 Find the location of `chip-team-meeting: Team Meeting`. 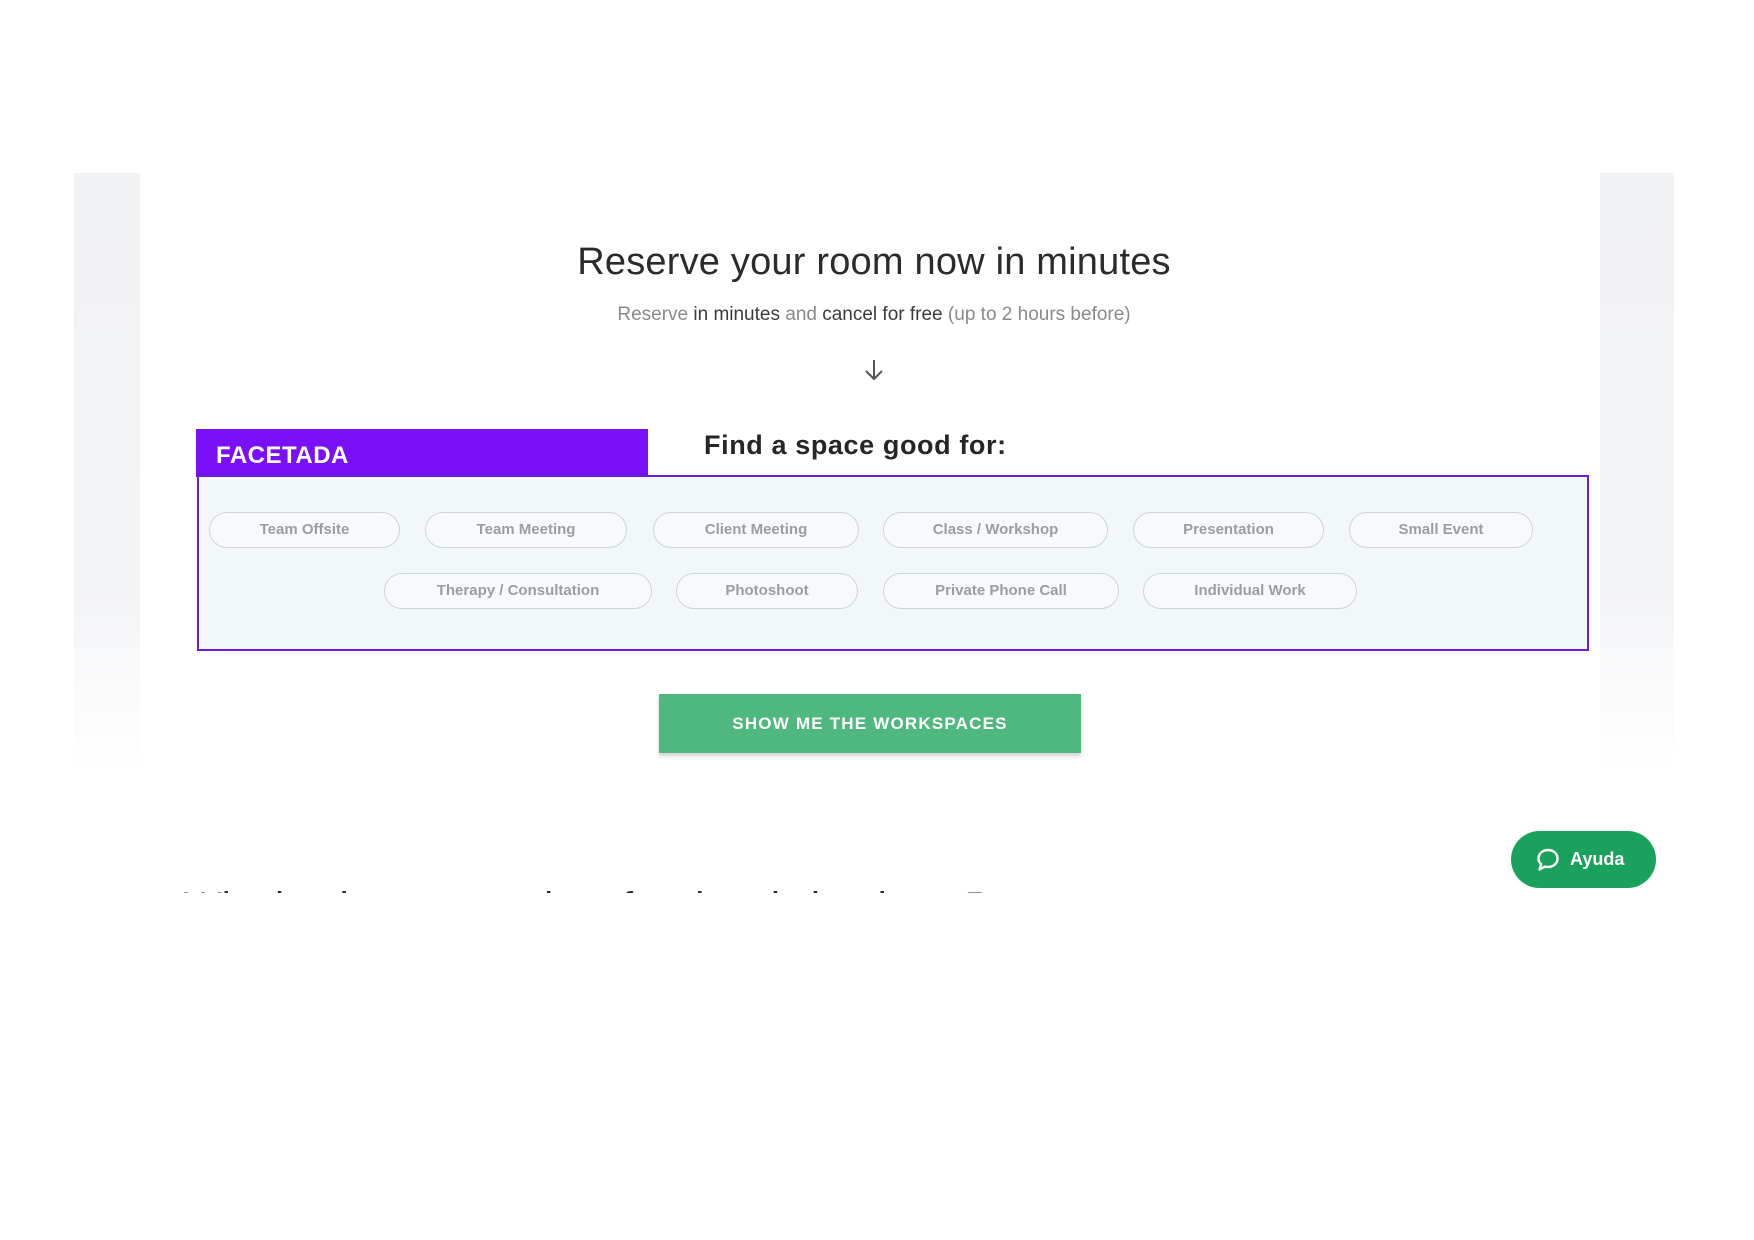

chip-team-meeting: Team Meeting is located at coordinates (526, 530).